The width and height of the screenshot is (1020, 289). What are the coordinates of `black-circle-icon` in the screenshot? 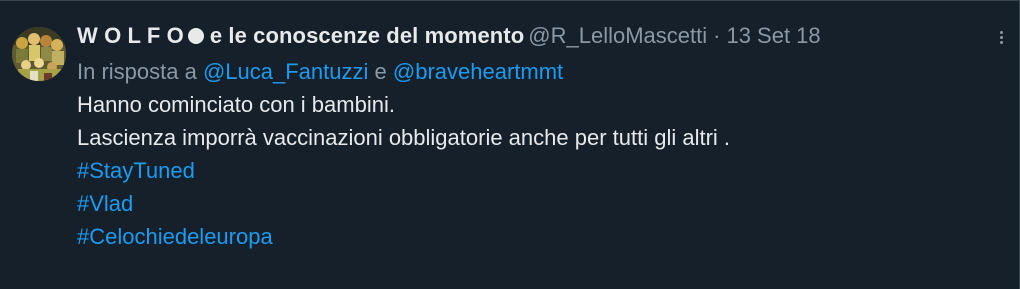 It's located at (195, 36).